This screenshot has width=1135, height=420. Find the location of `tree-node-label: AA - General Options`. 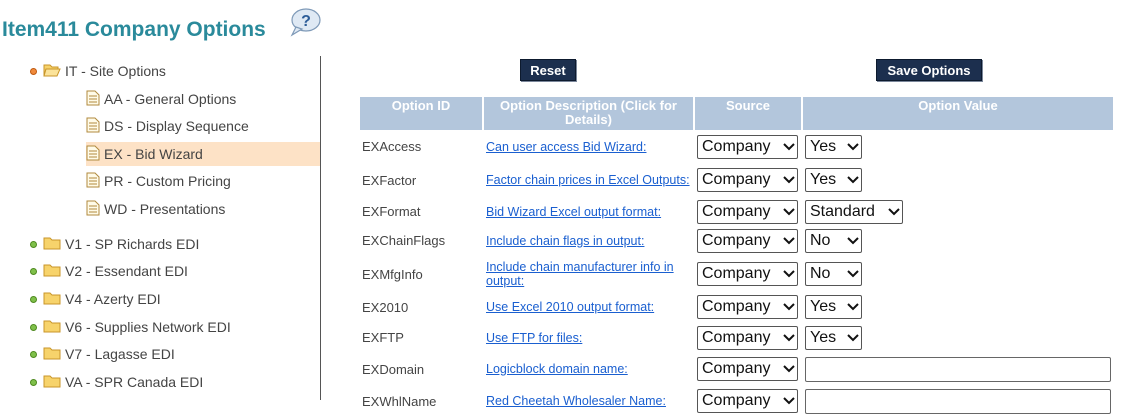

tree-node-label: AA - General Options is located at coordinates (170, 99).